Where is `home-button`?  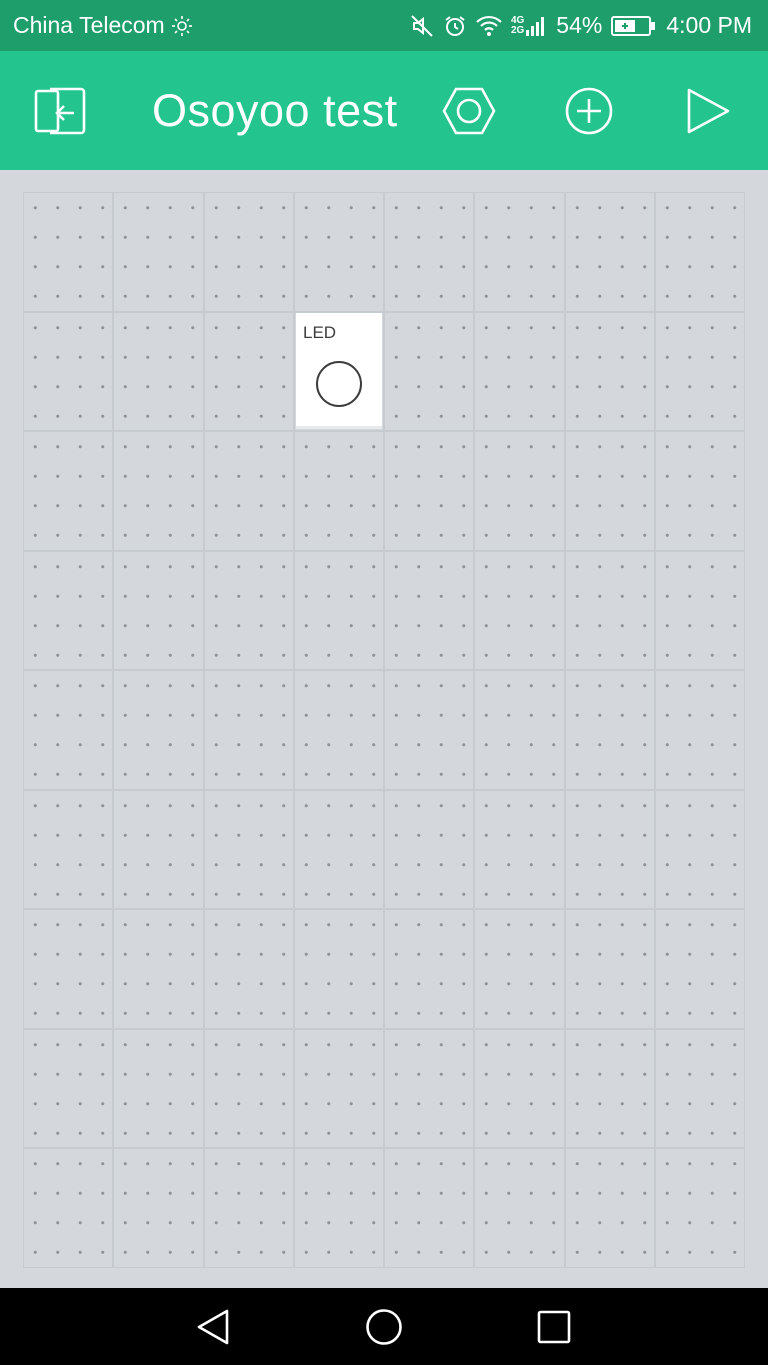 home-button is located at coordinates (384, 1326).